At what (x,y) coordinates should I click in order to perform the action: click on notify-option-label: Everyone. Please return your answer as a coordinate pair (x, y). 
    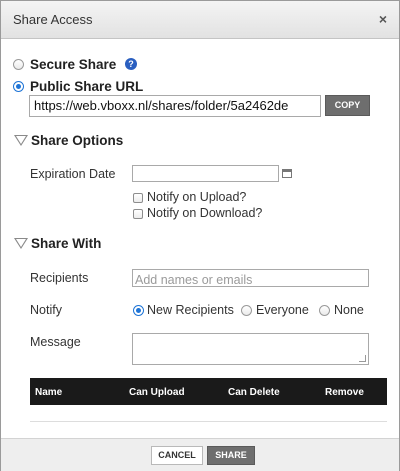
    Looking at the image, I should click on (282, 310).